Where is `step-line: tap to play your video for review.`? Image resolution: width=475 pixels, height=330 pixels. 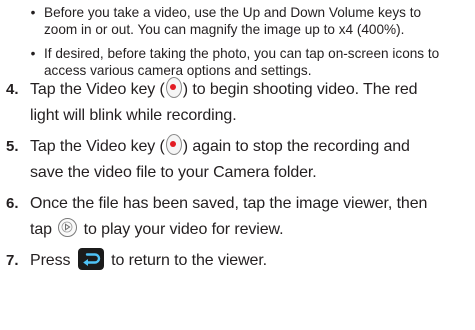 step-line: tap to play your video for review. is located at coordinates (250, 230).